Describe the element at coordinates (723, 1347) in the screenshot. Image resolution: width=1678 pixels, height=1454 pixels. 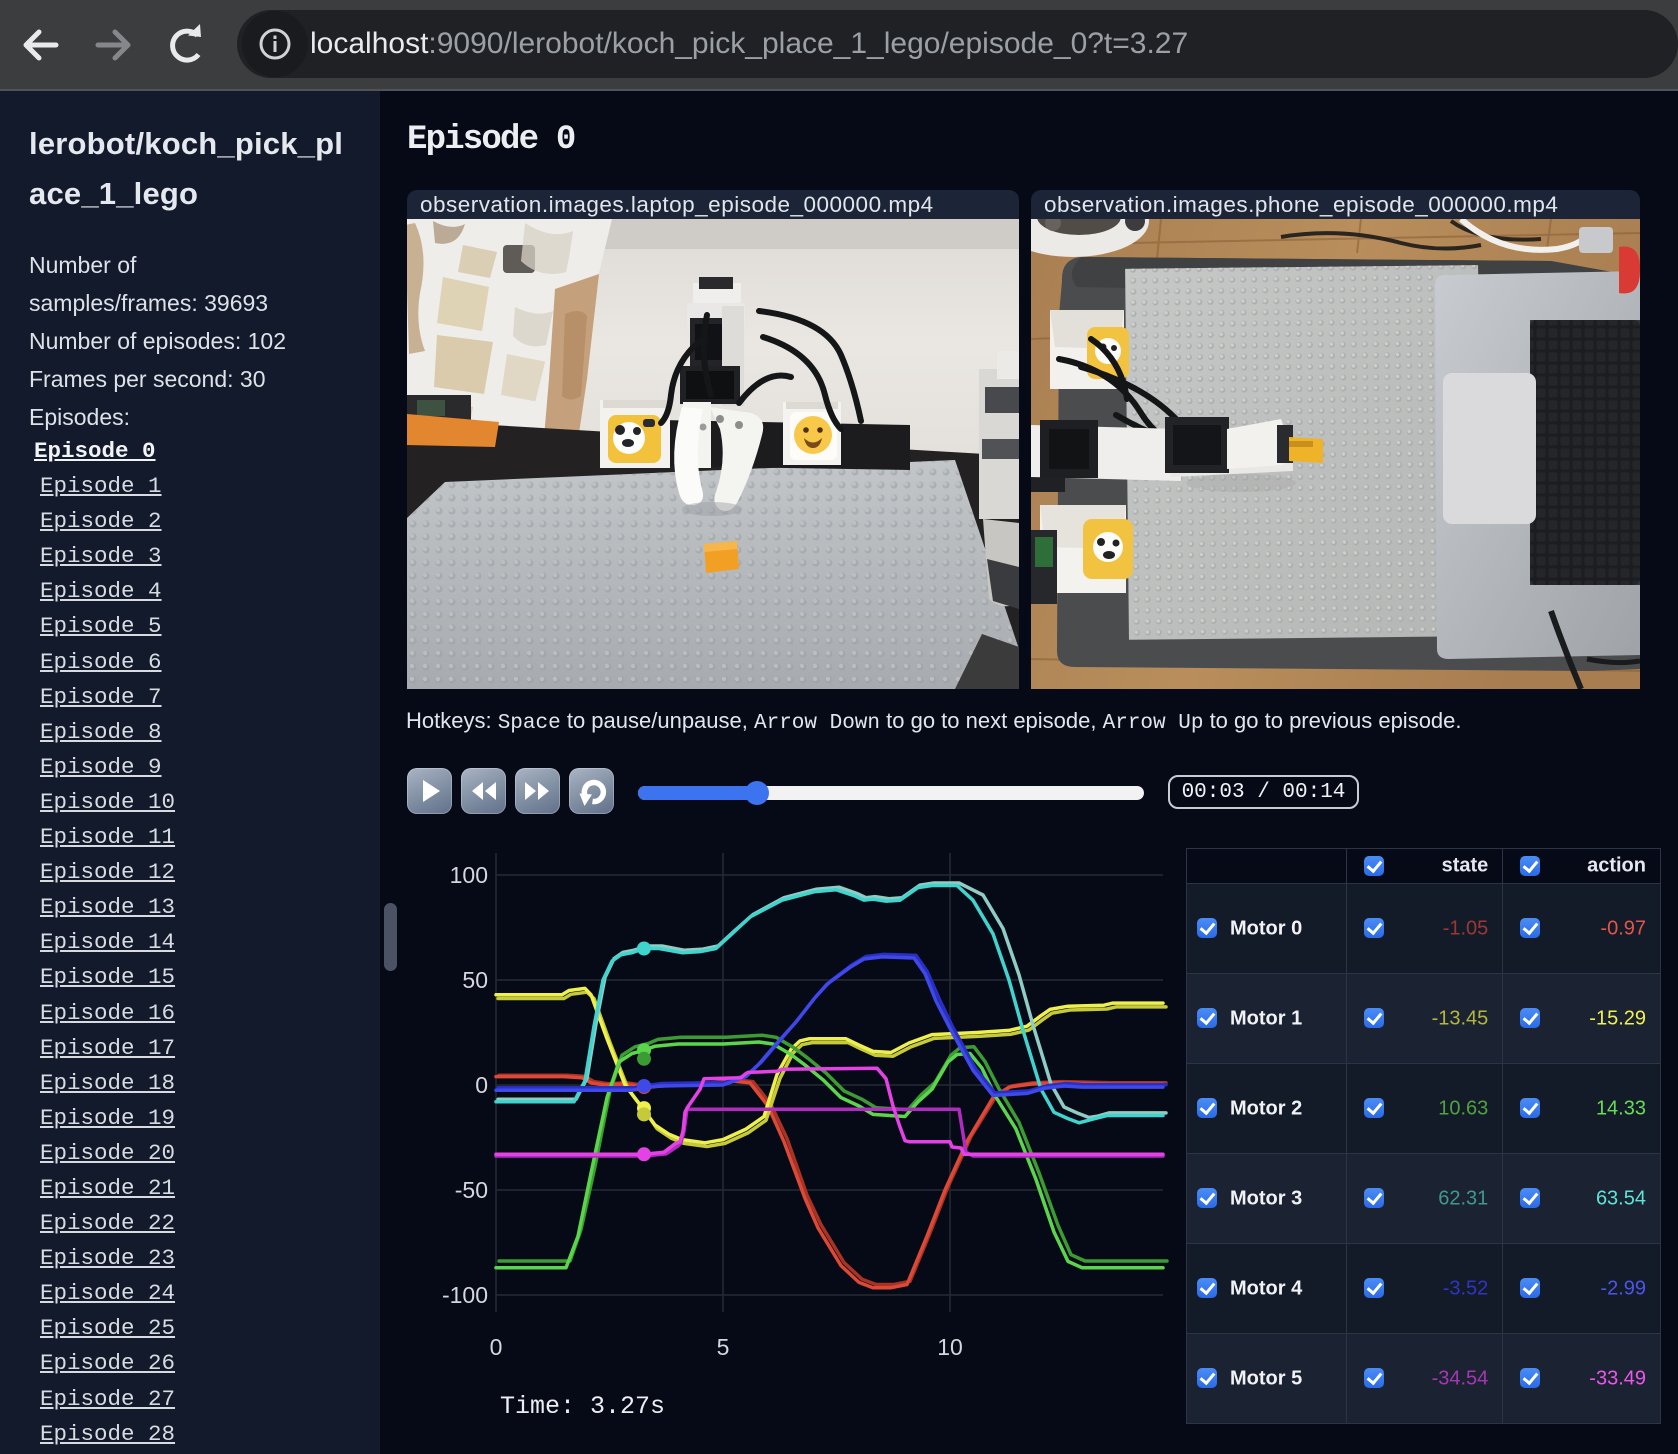
I see `svg-text: 5` at that location.